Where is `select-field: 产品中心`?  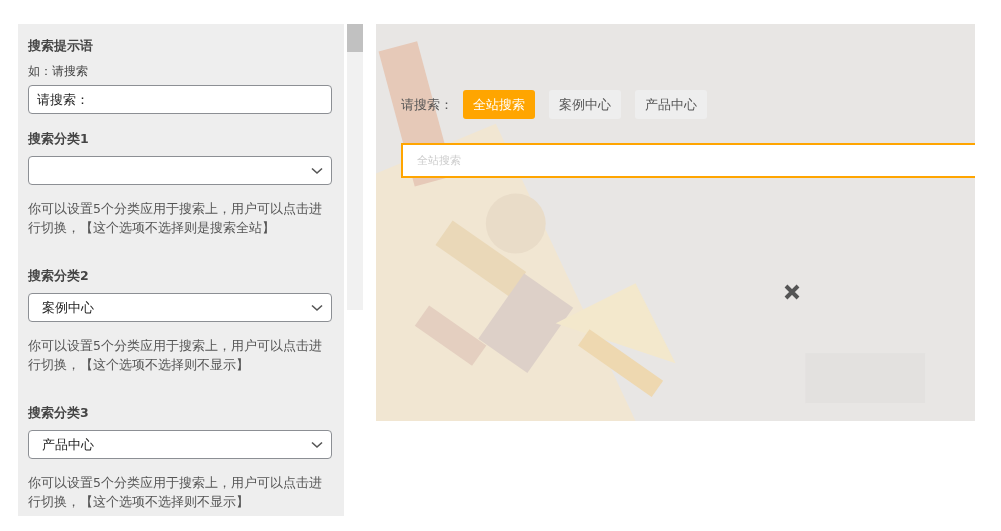
select-field: 产品中心 is located at coordinates (180, 444).